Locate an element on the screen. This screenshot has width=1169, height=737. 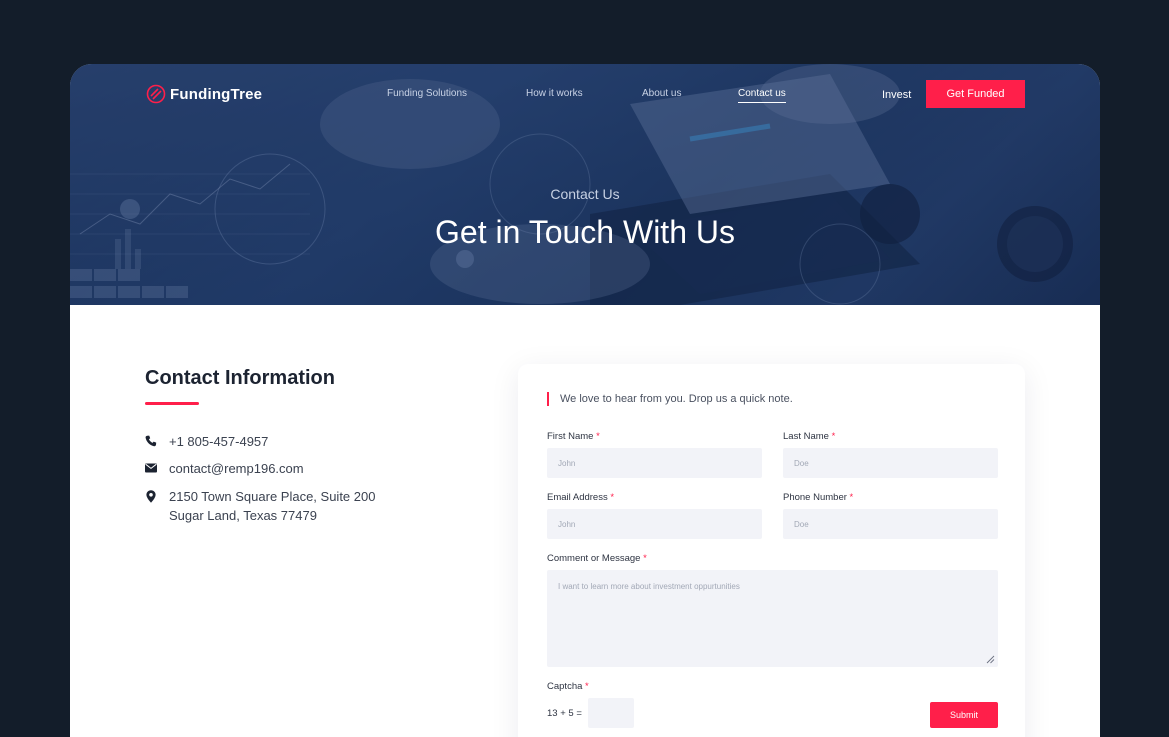
contact-email-row: contact@remp196.com is located at coordinates (224, 468).